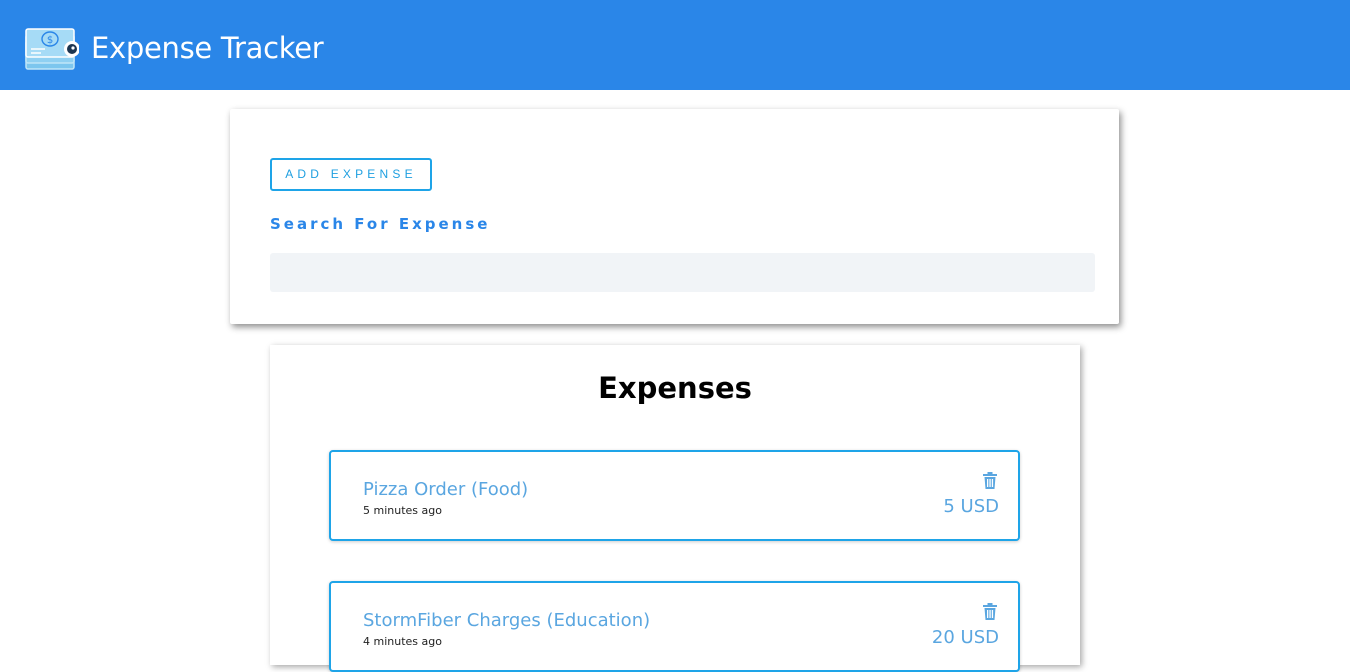 The image size is (1350, 672). I want to click on expense-time: 5 minutes ago, so click(402, 510).